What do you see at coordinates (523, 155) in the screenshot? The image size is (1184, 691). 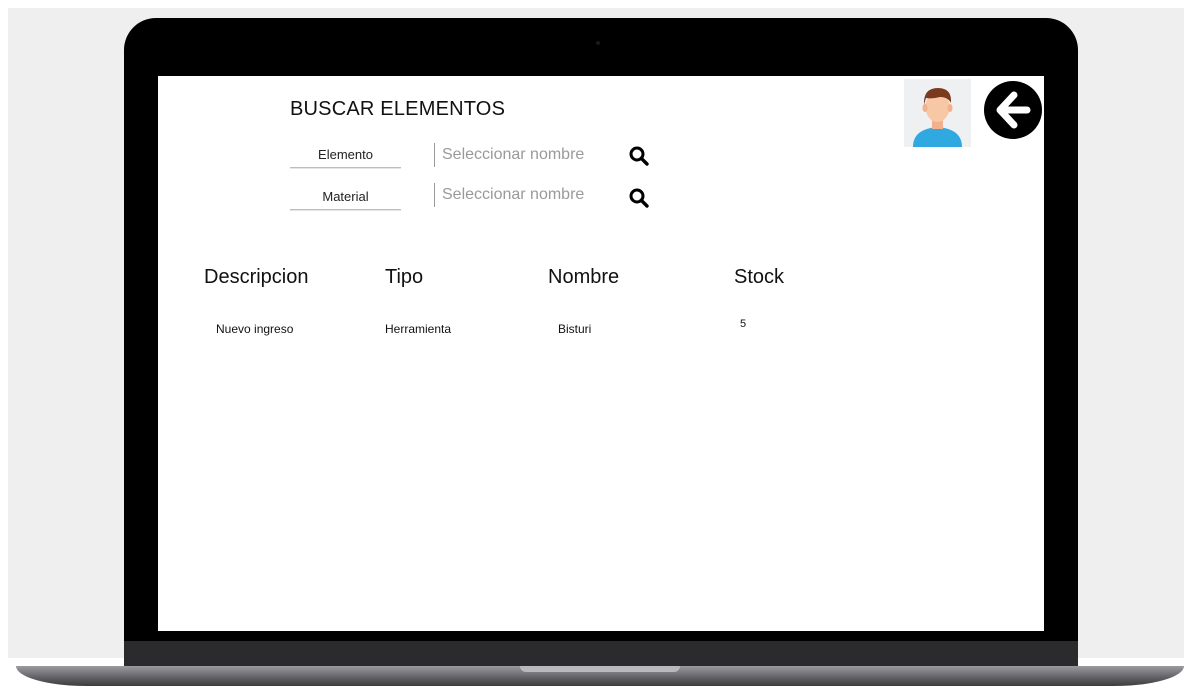 I see `elemento-search-input` at bounding box center [523, 155].